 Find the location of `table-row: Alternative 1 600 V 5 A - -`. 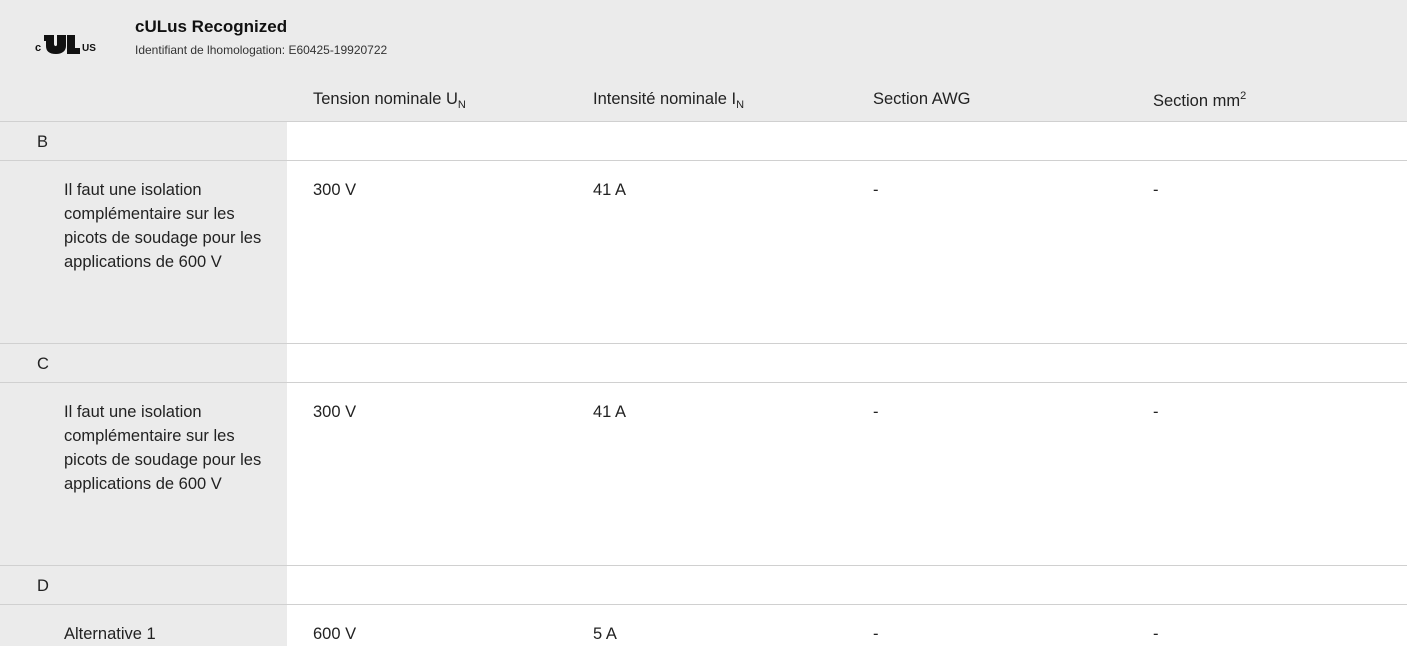

table-row: Alternative 1 600 V 5 A - - is located at coordinates (703, 624).